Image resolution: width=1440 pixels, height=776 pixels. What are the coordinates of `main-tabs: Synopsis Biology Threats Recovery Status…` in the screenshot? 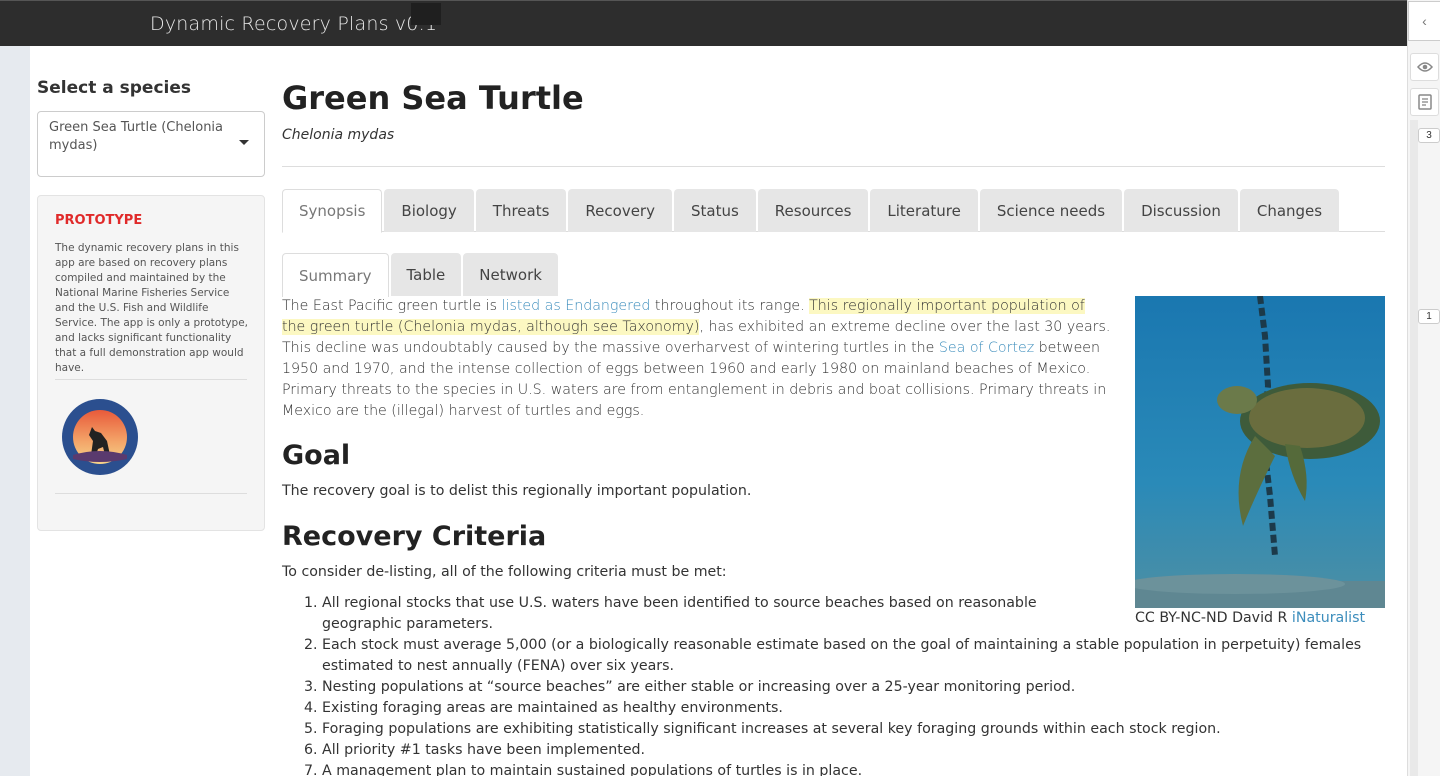 It's located at (833, 211).